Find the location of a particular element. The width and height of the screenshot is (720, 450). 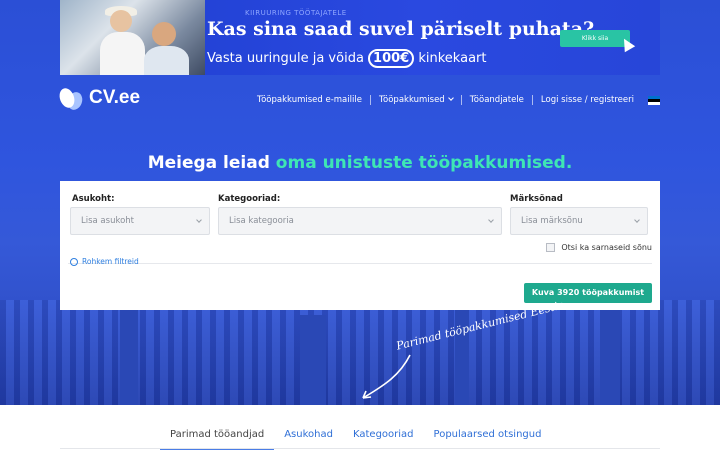

banner-sub-text-end: kinkekaart is located at coordinates (450, 58).